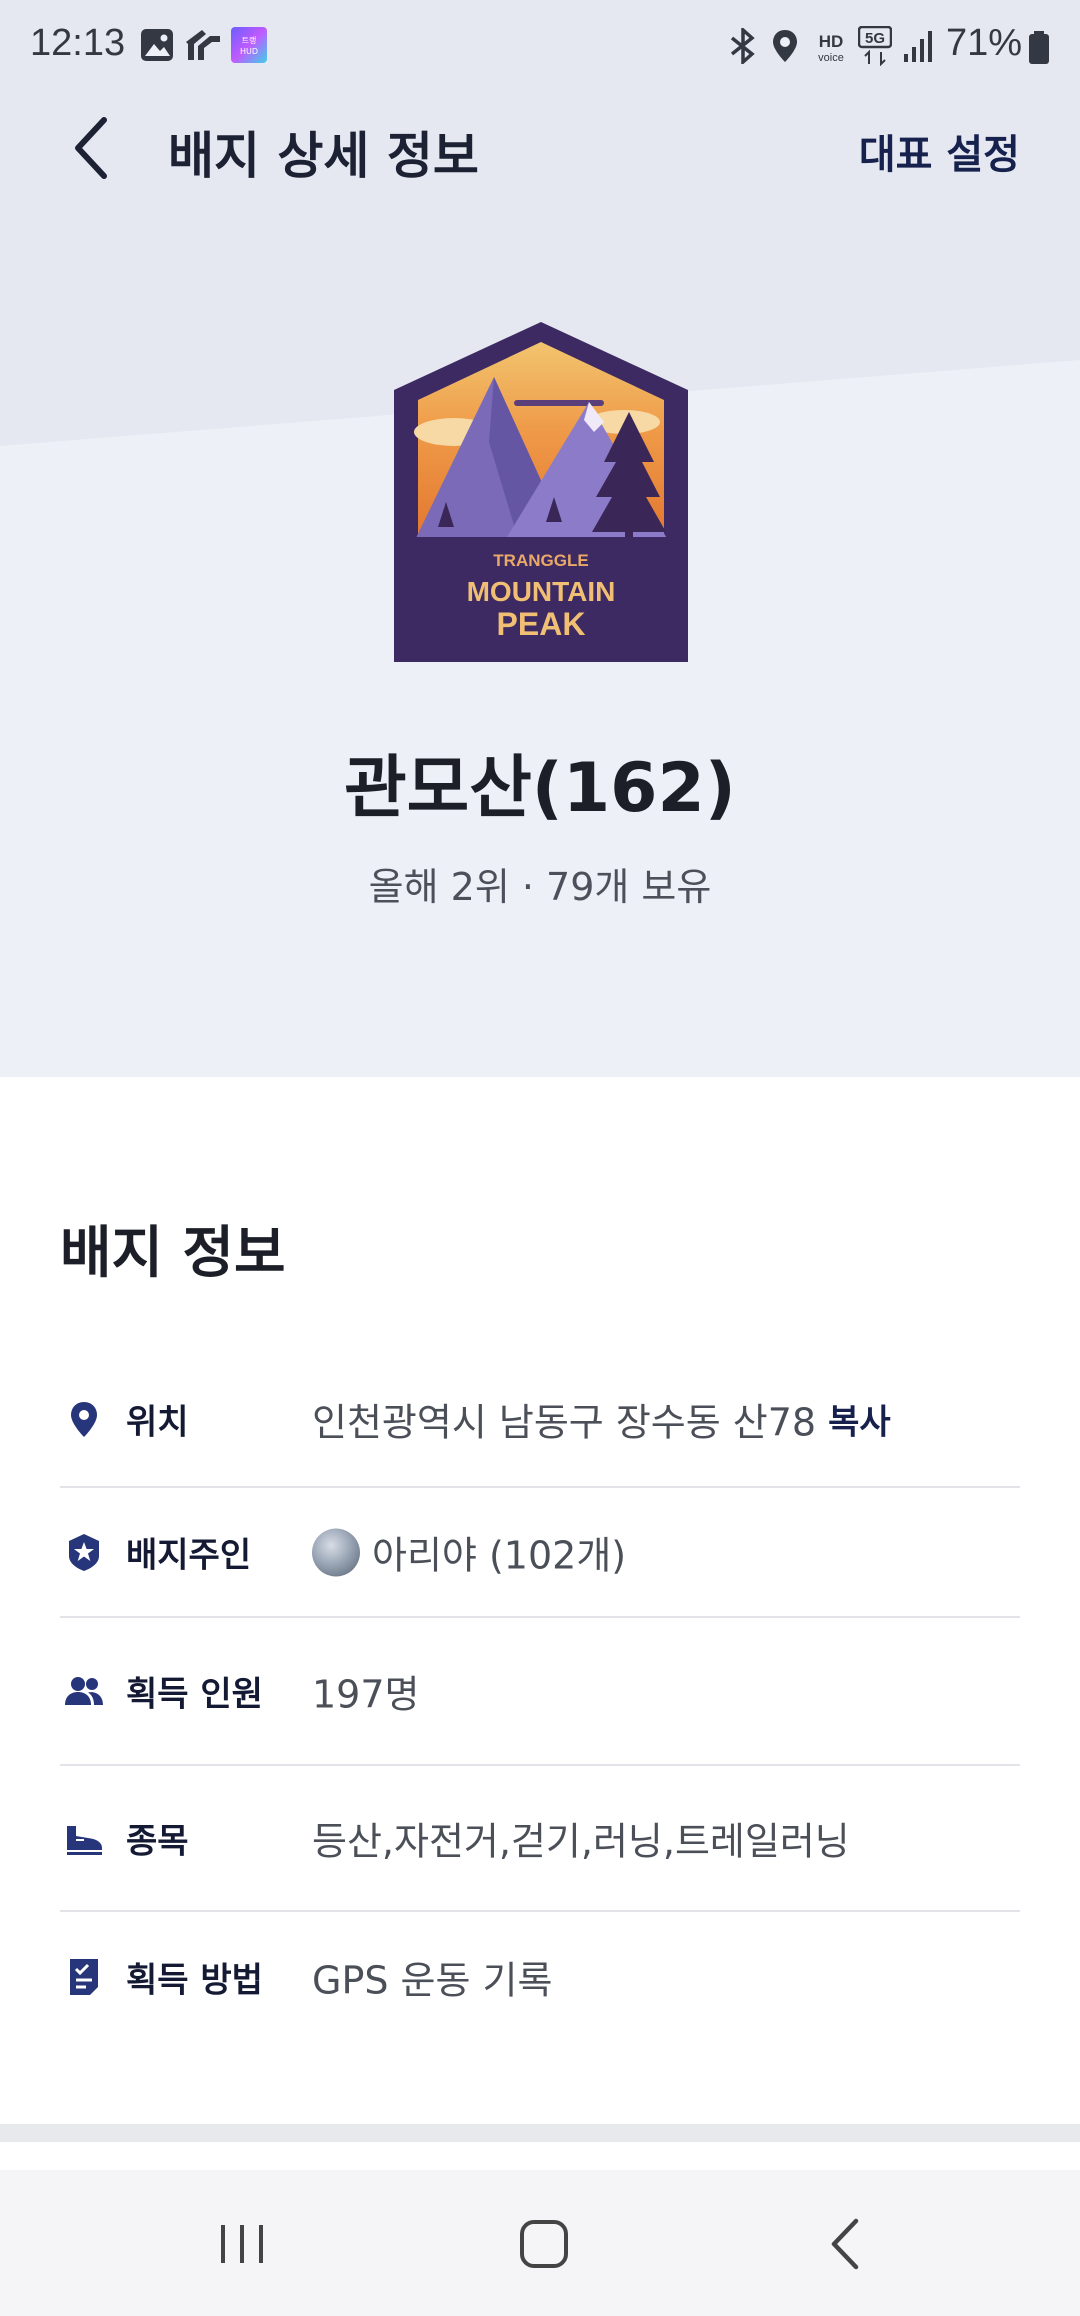 The height and width of the screenshot is (2316, 1080). What do you see at coordinates (984, 43) in the screenshot?
I see `battery-percent: 71%` at bounding box center [984, 43].